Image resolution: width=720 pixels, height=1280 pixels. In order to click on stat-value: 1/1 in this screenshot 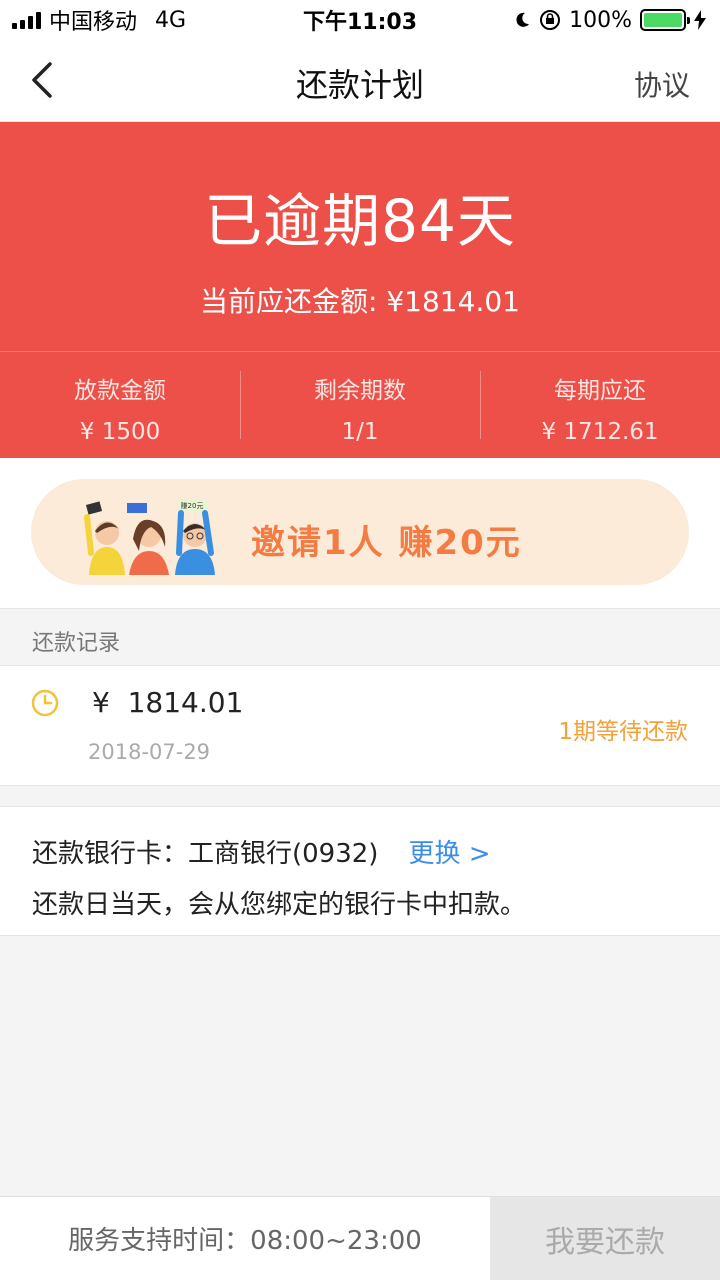, I will do `click(360, 432)`.